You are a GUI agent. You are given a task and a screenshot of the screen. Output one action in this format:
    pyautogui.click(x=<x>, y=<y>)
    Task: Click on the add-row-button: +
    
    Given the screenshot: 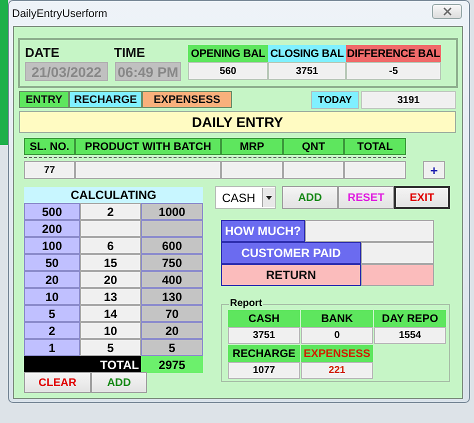 What is the action you would take?
    pyautogui.click(x=434, y=170)
    